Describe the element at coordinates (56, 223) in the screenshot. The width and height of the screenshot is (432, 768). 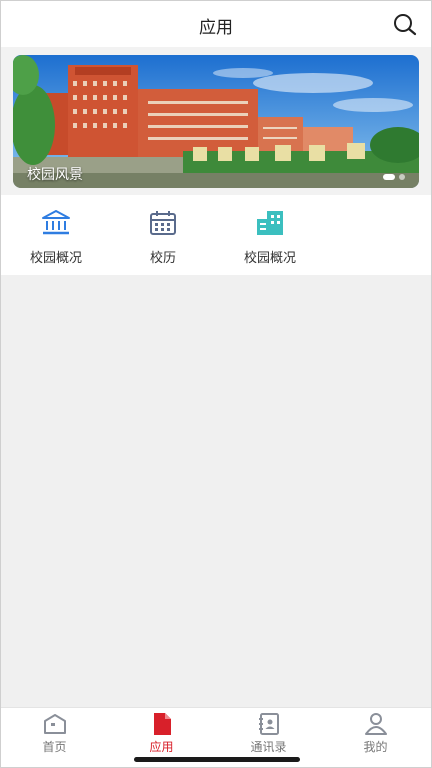
I see `bank-icon` at that location.